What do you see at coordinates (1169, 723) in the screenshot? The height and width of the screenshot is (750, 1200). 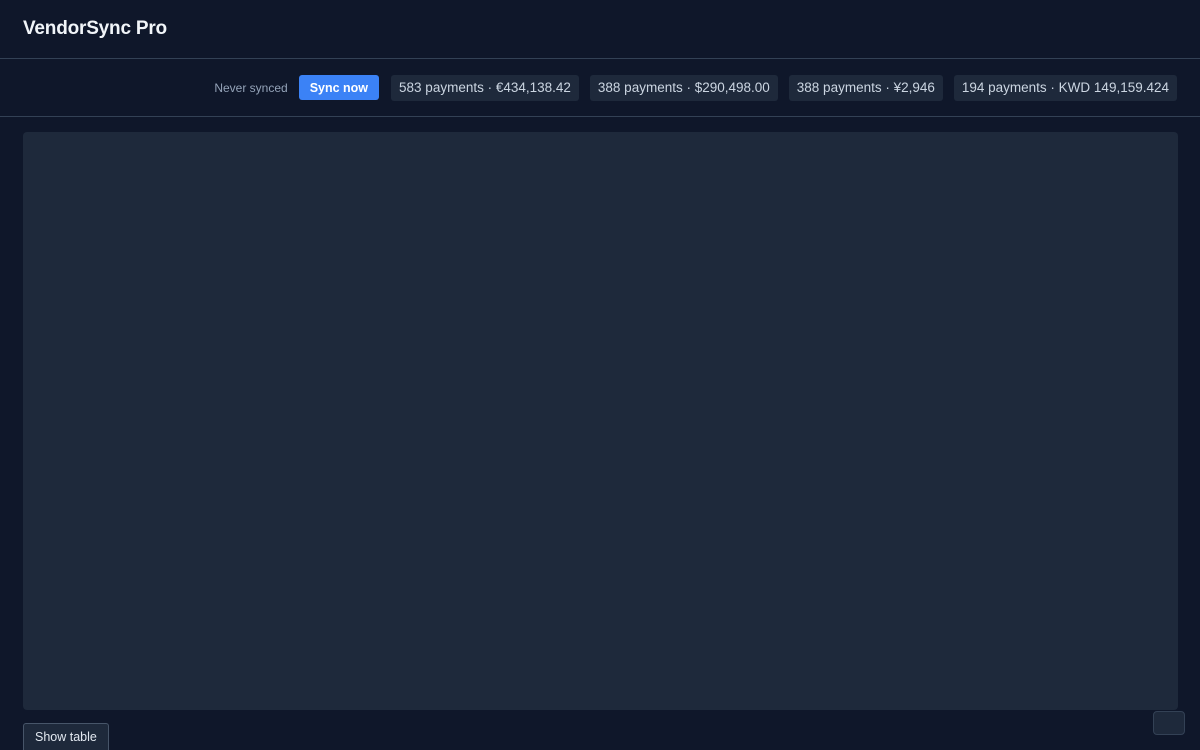 I see `corner-action-button` at bounding box center [1169, 723].